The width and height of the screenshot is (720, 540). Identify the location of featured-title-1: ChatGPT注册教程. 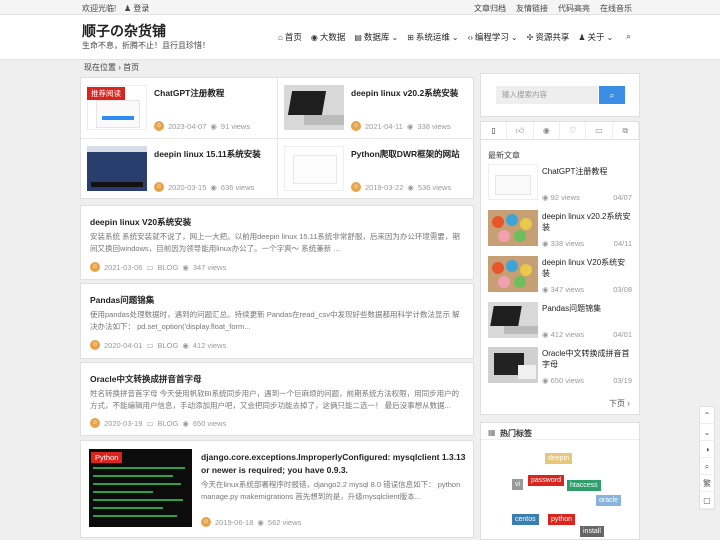
(189, 93).